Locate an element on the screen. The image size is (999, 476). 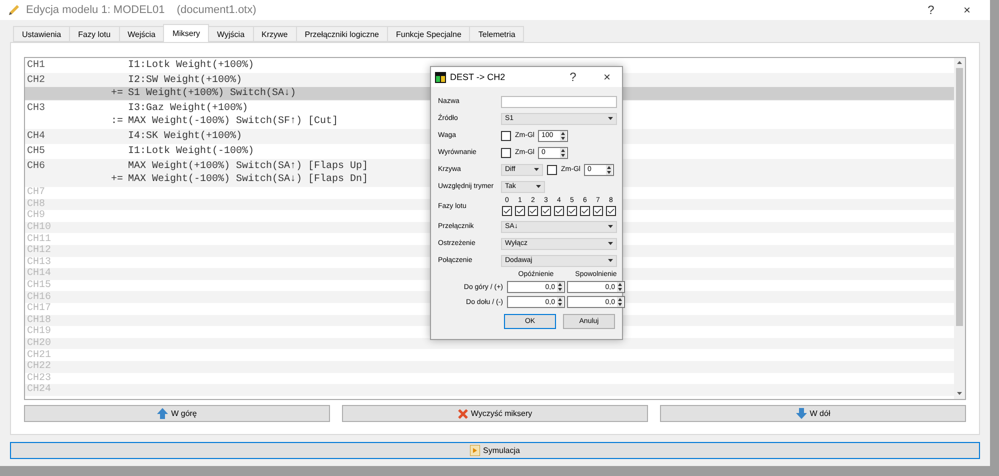
channel-label: CH19 is located at coordinates (39, 332).